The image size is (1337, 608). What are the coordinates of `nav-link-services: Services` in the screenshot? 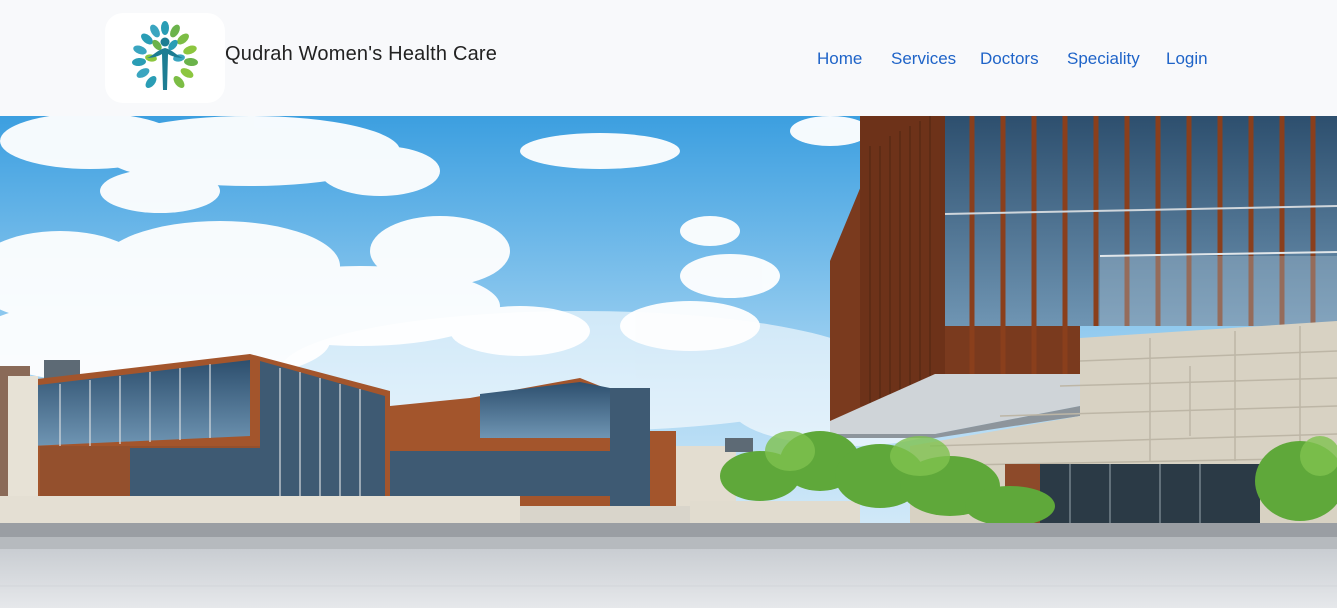 It's located at (923, 59).